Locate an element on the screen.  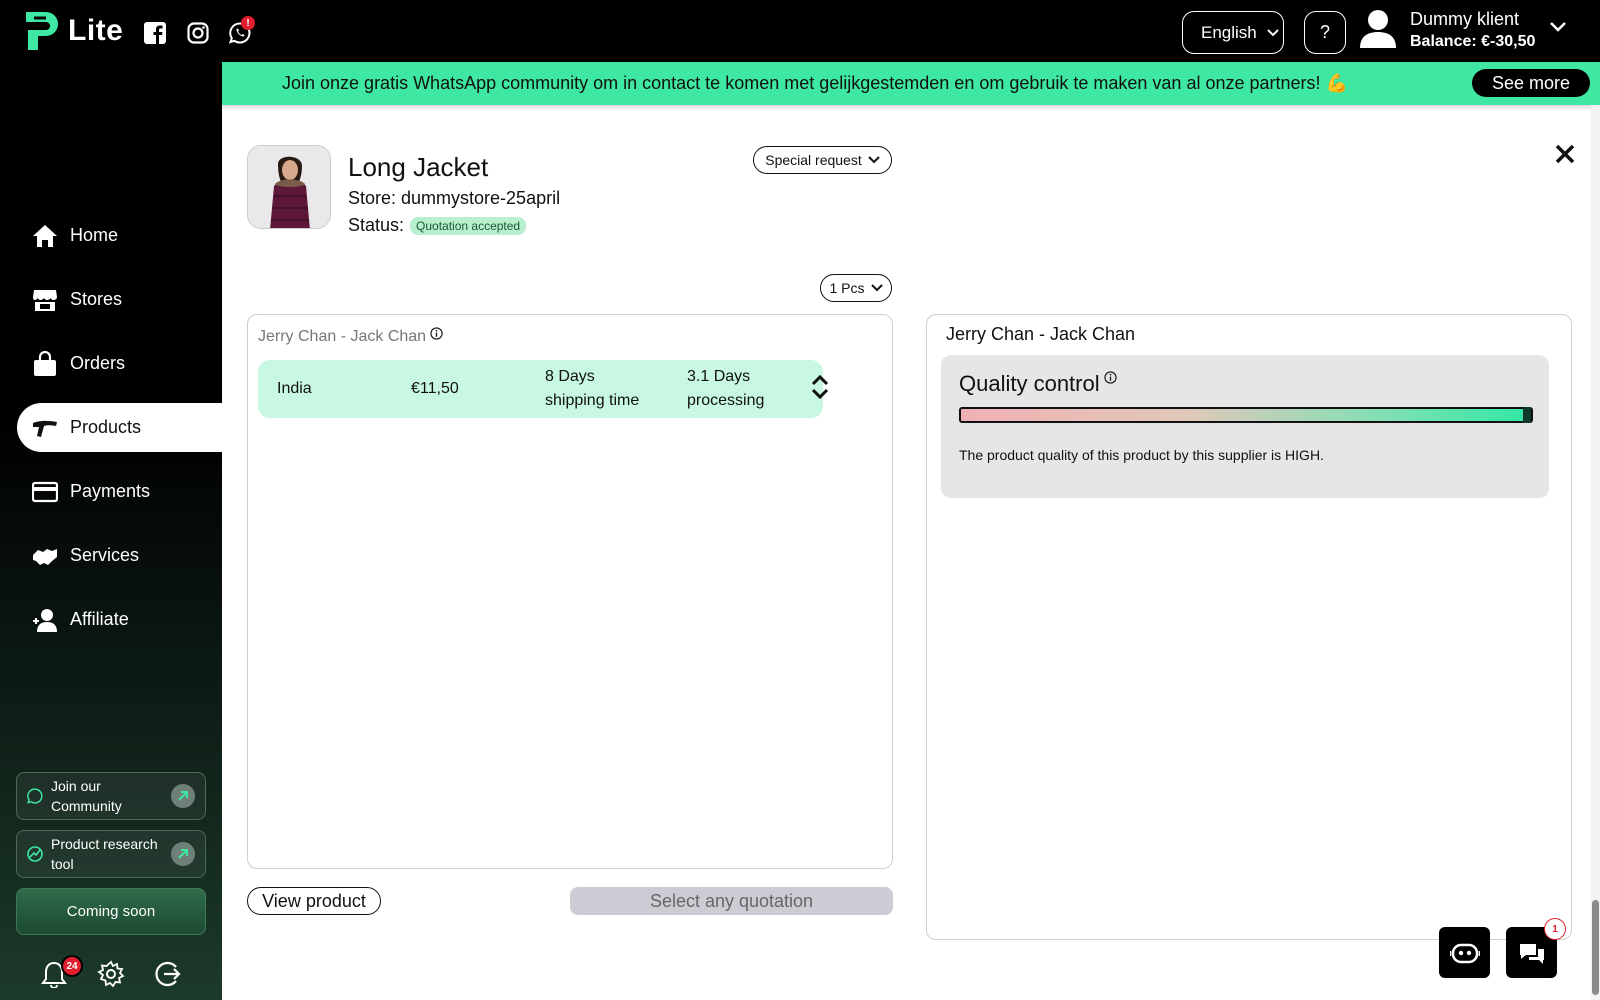
special-request-dropdown: Special request is located at coordinates (822, 160).